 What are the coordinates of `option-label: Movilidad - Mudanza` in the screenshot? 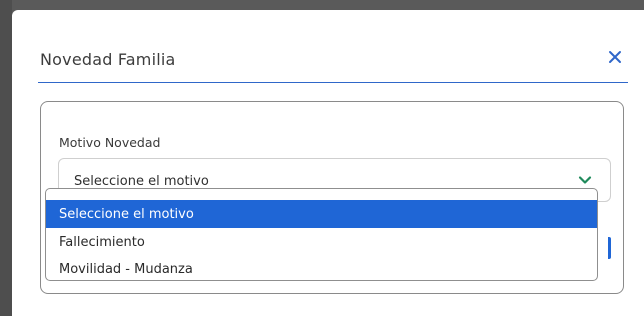 It's located at (126, 269).